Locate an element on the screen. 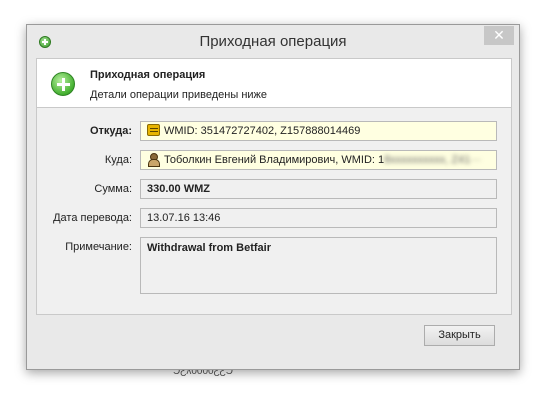 The image size is (546, 396). from-field: WMID: 351472727402, Z157888014469 is located at coordinates (318, 131).